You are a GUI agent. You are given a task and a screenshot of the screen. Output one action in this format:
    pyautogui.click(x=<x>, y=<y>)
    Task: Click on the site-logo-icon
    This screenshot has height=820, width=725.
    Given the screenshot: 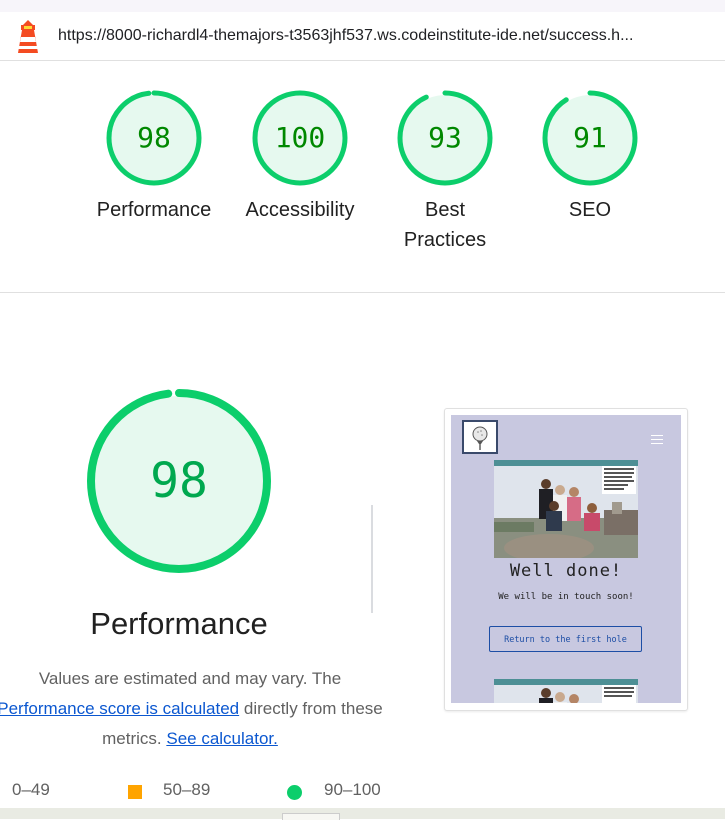 What is the action you would take?
    pyautogui.click(x=480, y=437)
    